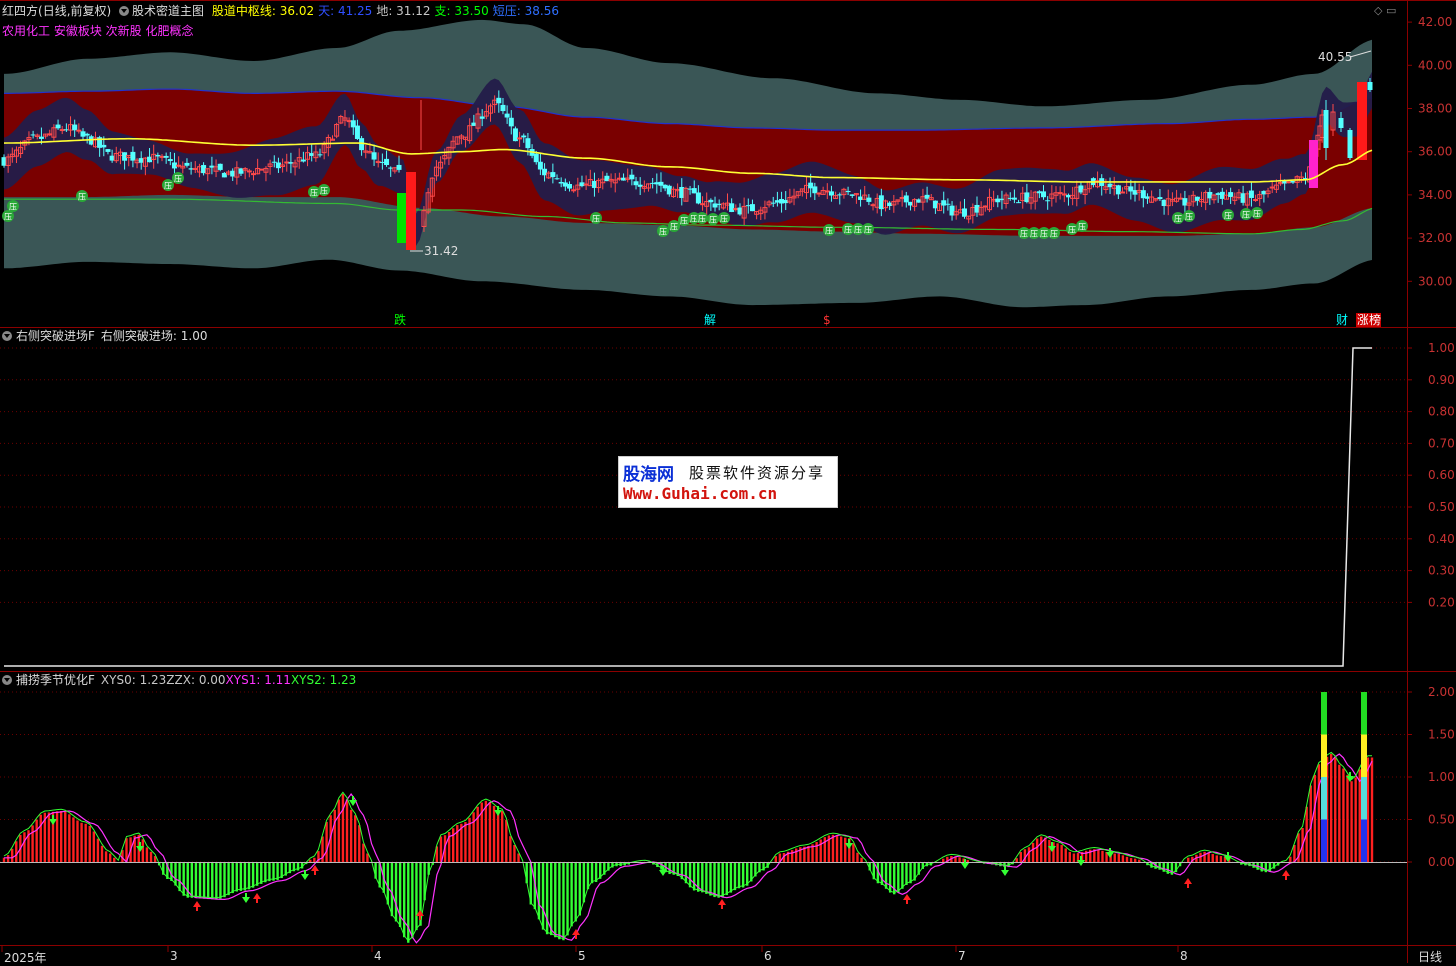 Image resolution: width=1456 pixels, height=966 pixels. What do you see at coordinates (7, 336) in the screenshot?
I see `panel2-menu-icon` at bounding box center [7, 336].